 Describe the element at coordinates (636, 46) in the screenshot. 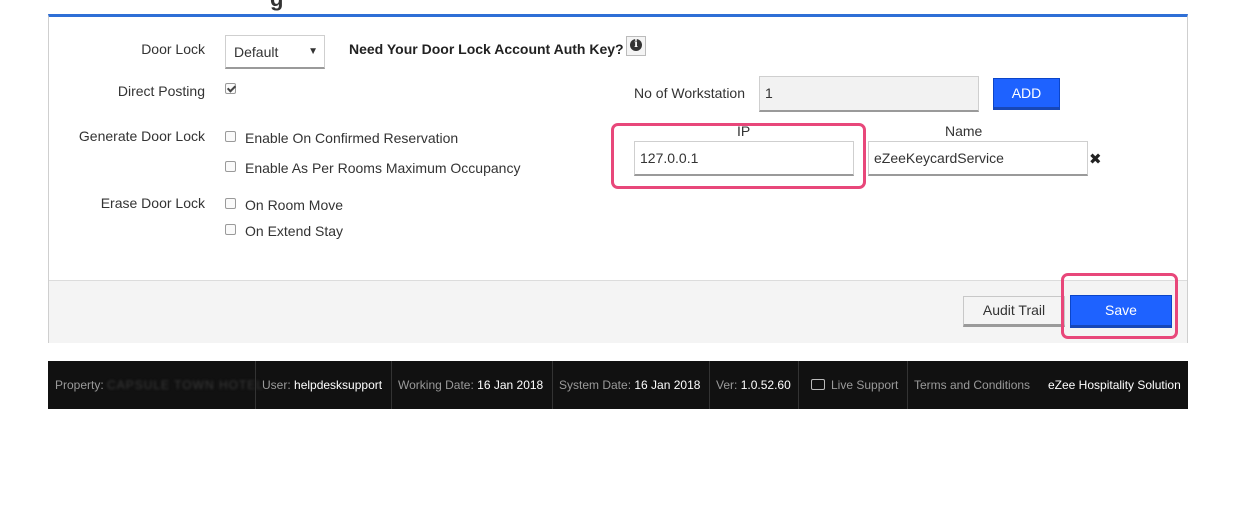

I see `info-icon: i` at that location.